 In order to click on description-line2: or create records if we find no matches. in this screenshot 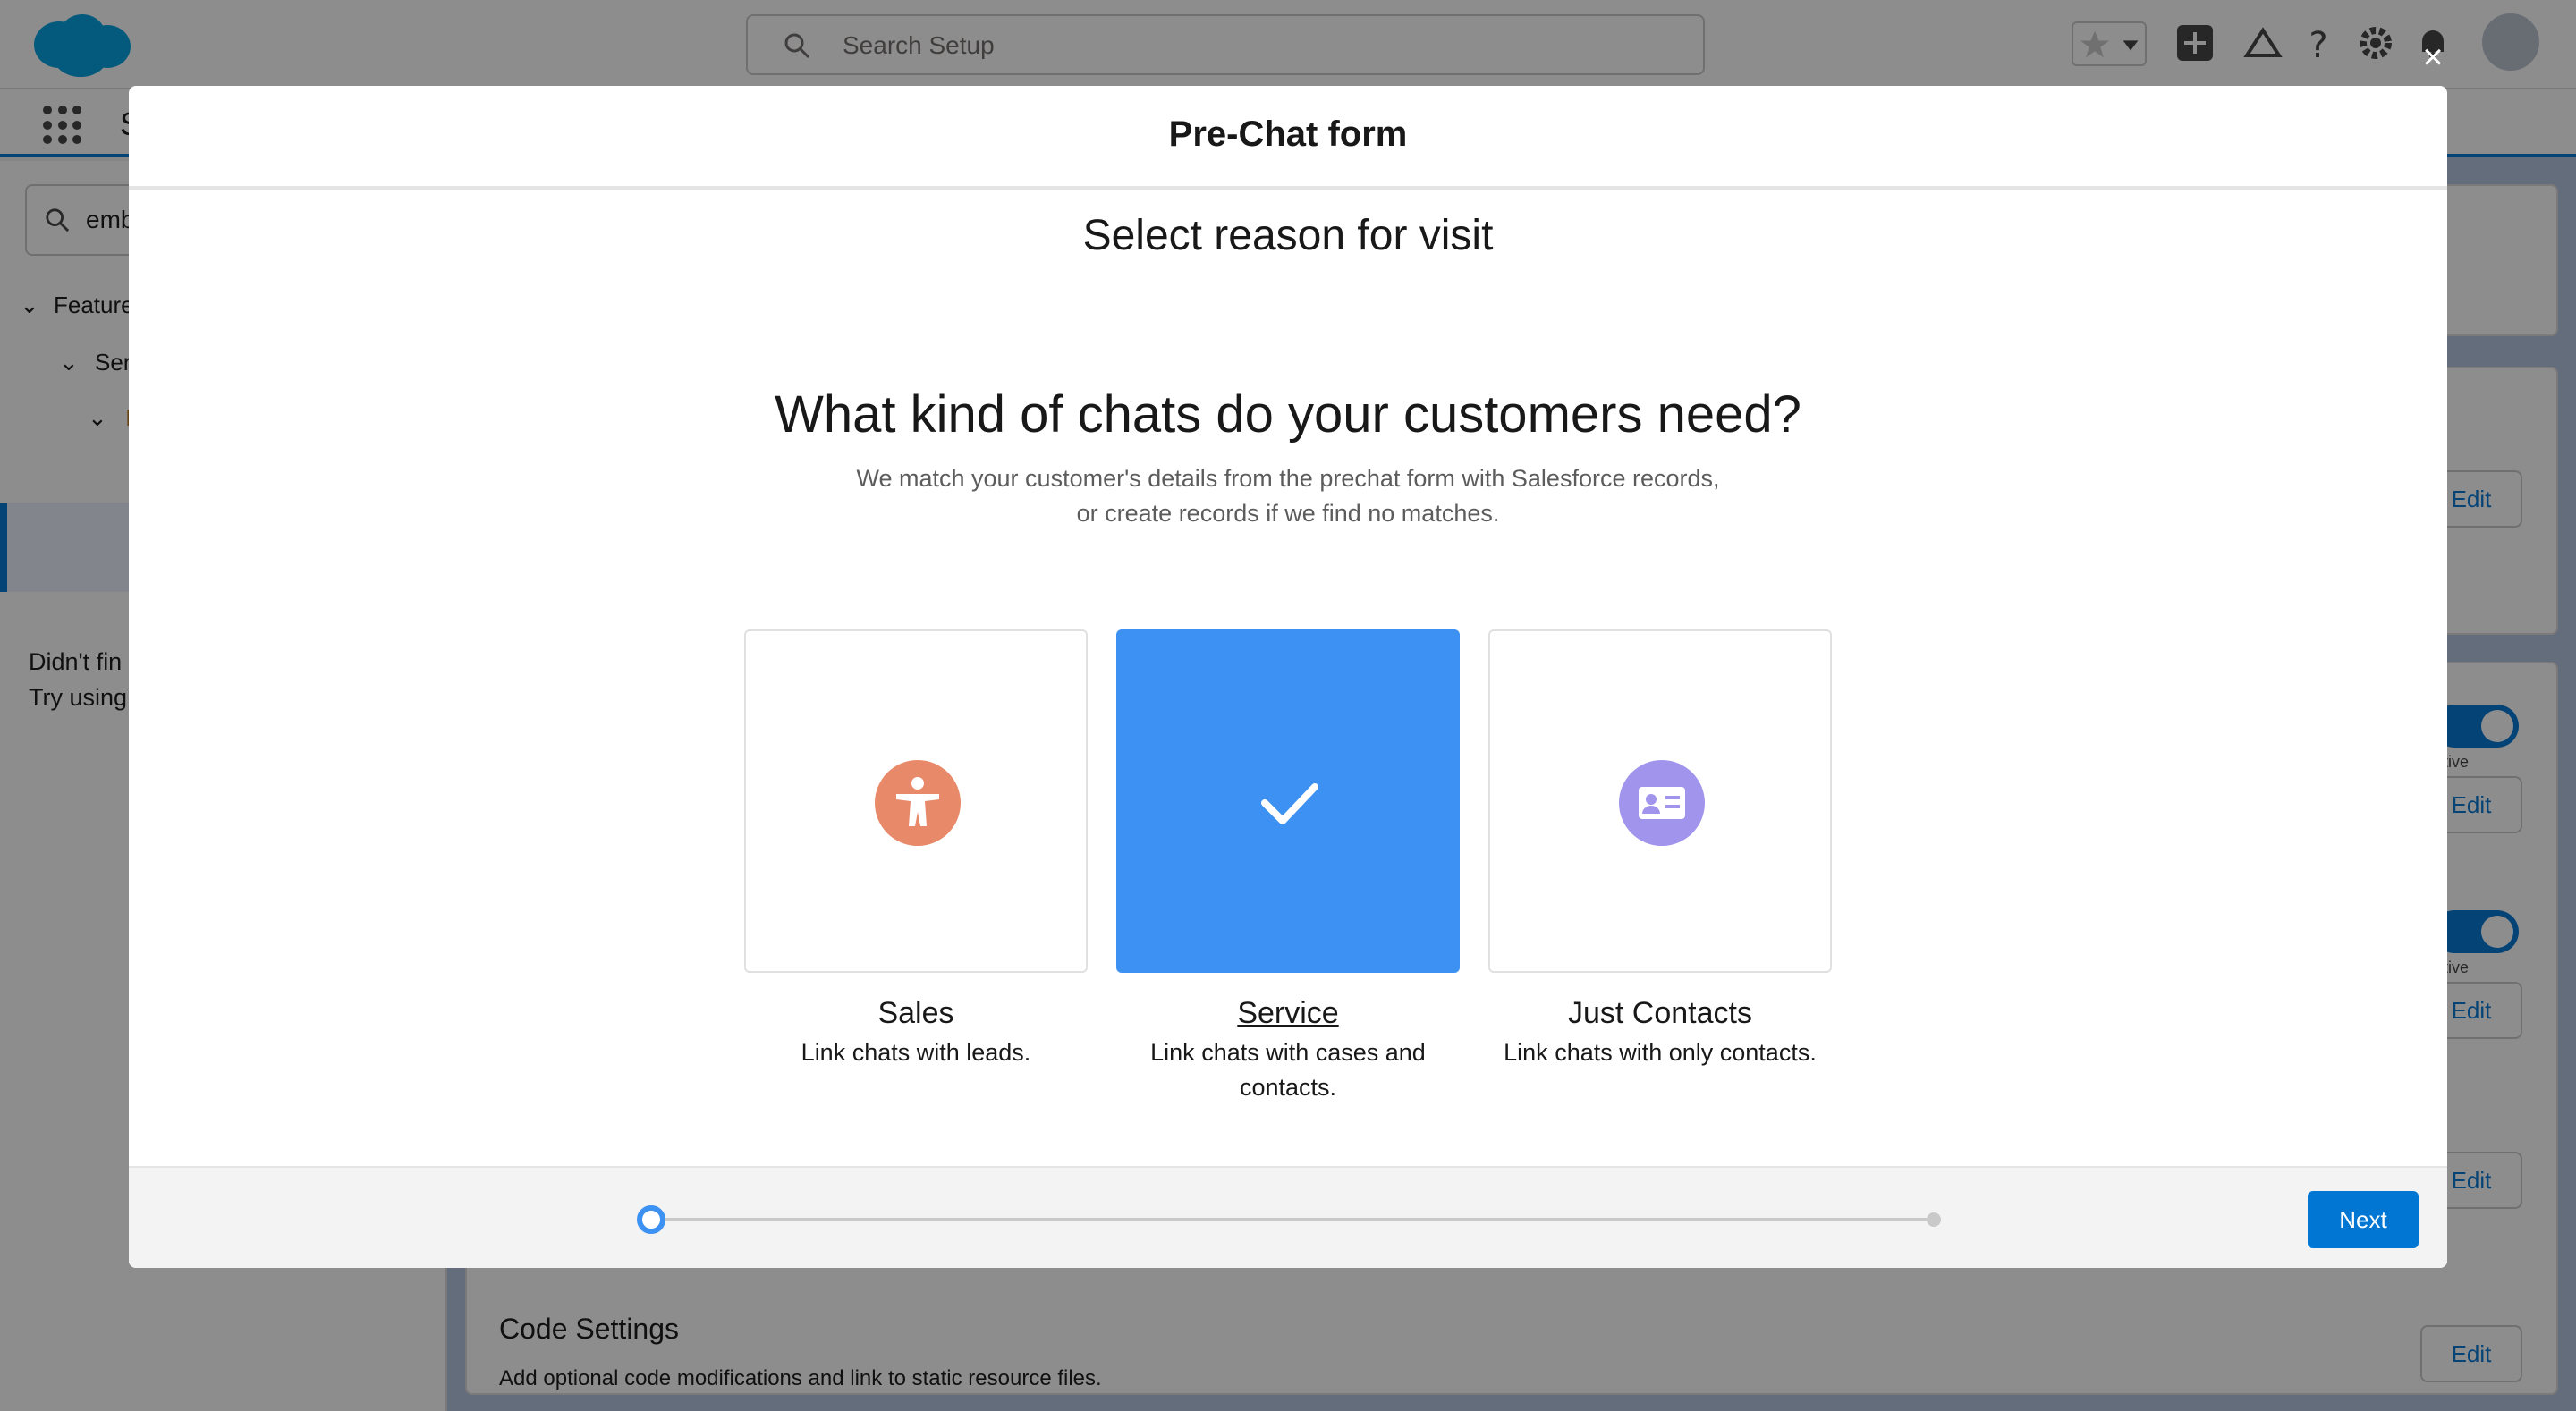, I will do `click(1288, 513)`.